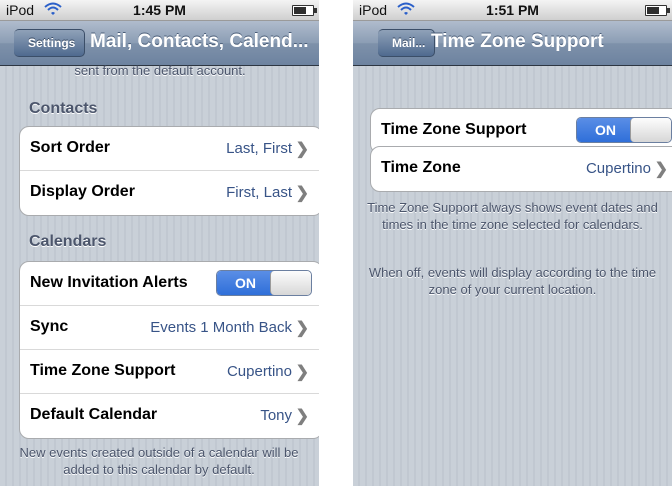 This screenshot has width=672, height=486. I want to click on section-header-calendars: Calendars, so click(68, 241).